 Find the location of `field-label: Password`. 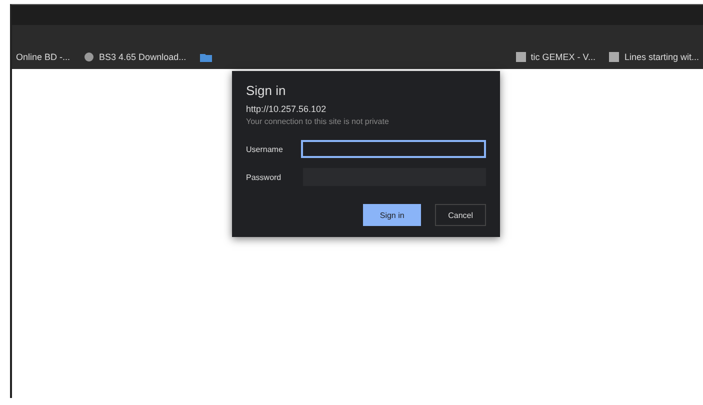

field-label: Password is located at coordinates (264, 177).